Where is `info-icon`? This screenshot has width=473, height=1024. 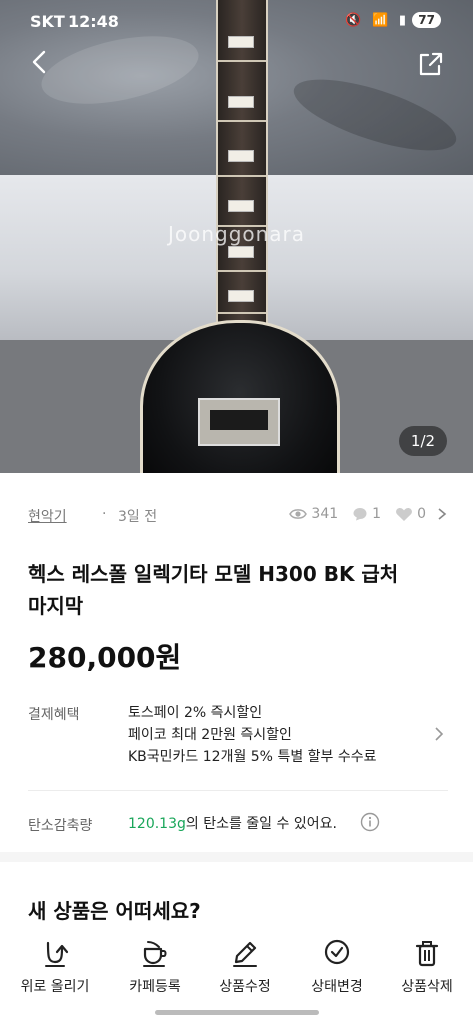 info-icon is located at coordinates (370, 822).